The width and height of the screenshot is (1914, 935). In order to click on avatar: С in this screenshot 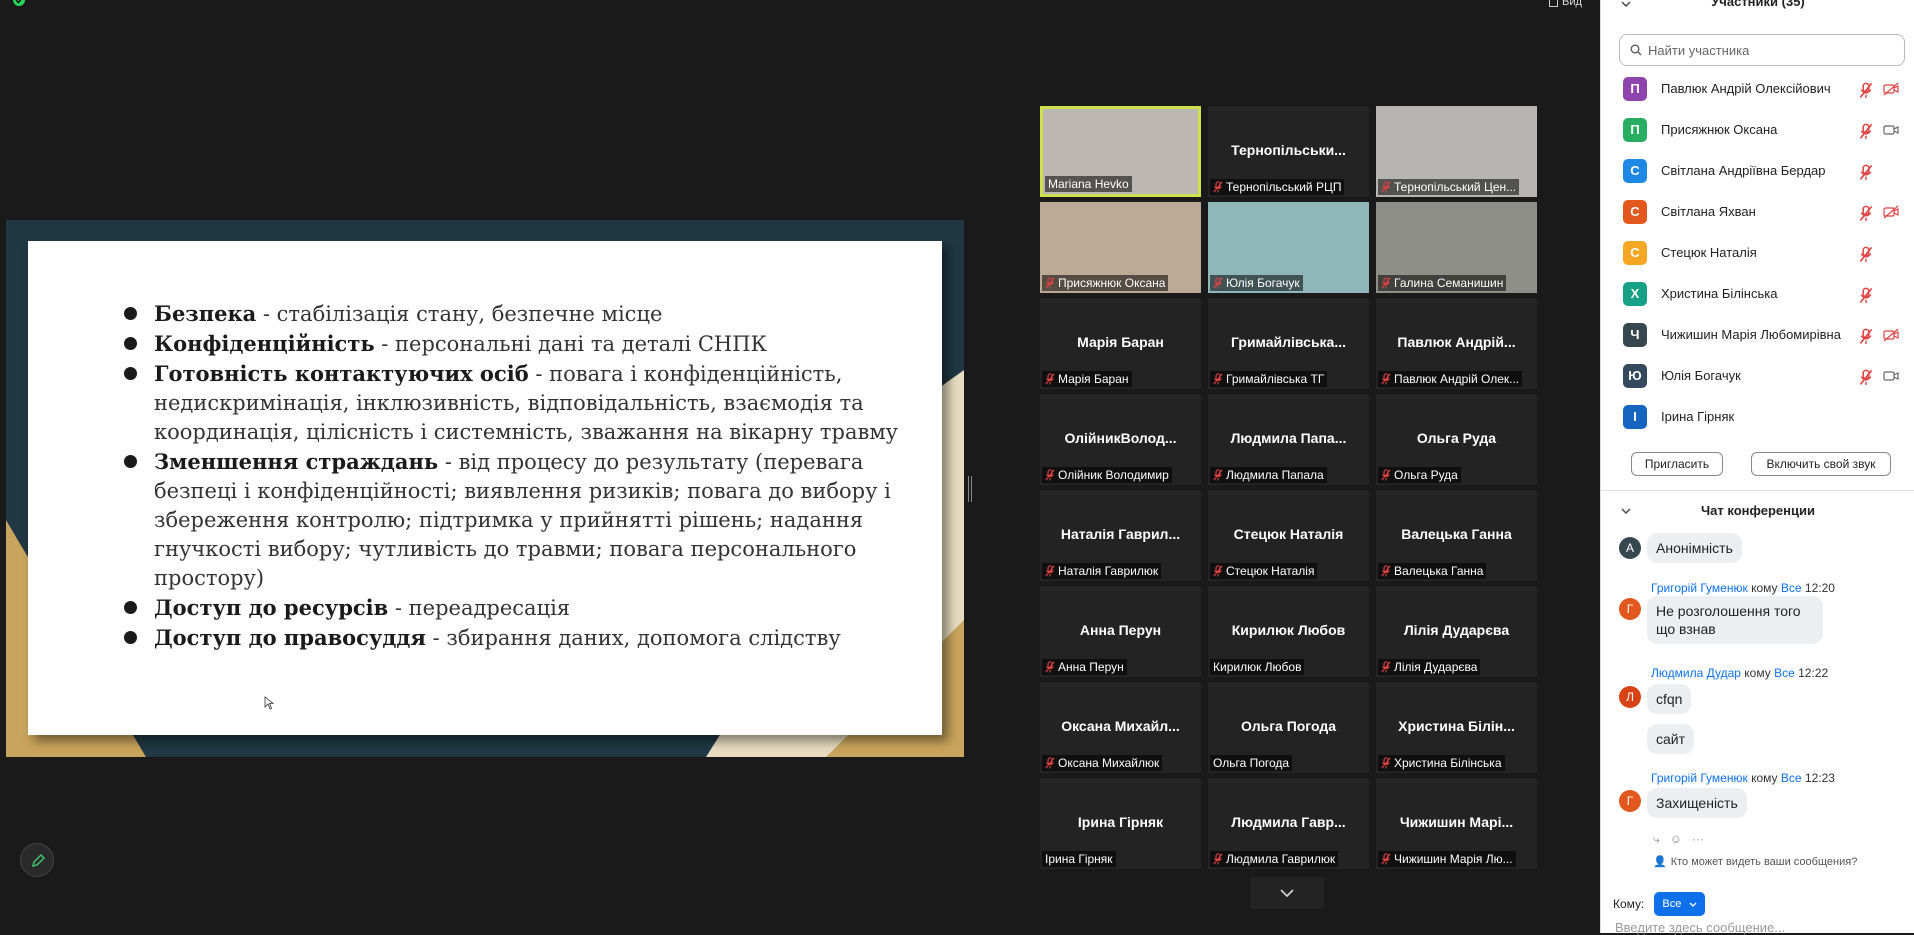, I will do `click(1635, 211)`.